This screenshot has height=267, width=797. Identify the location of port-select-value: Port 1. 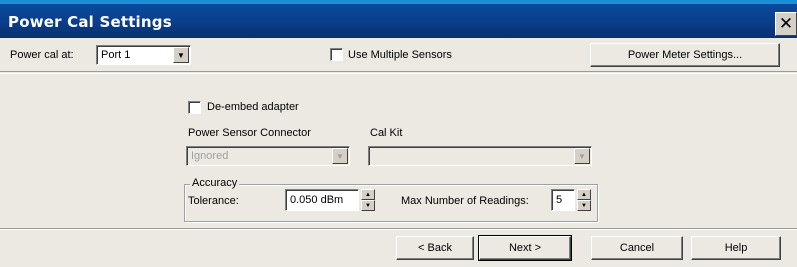
(116, 55).